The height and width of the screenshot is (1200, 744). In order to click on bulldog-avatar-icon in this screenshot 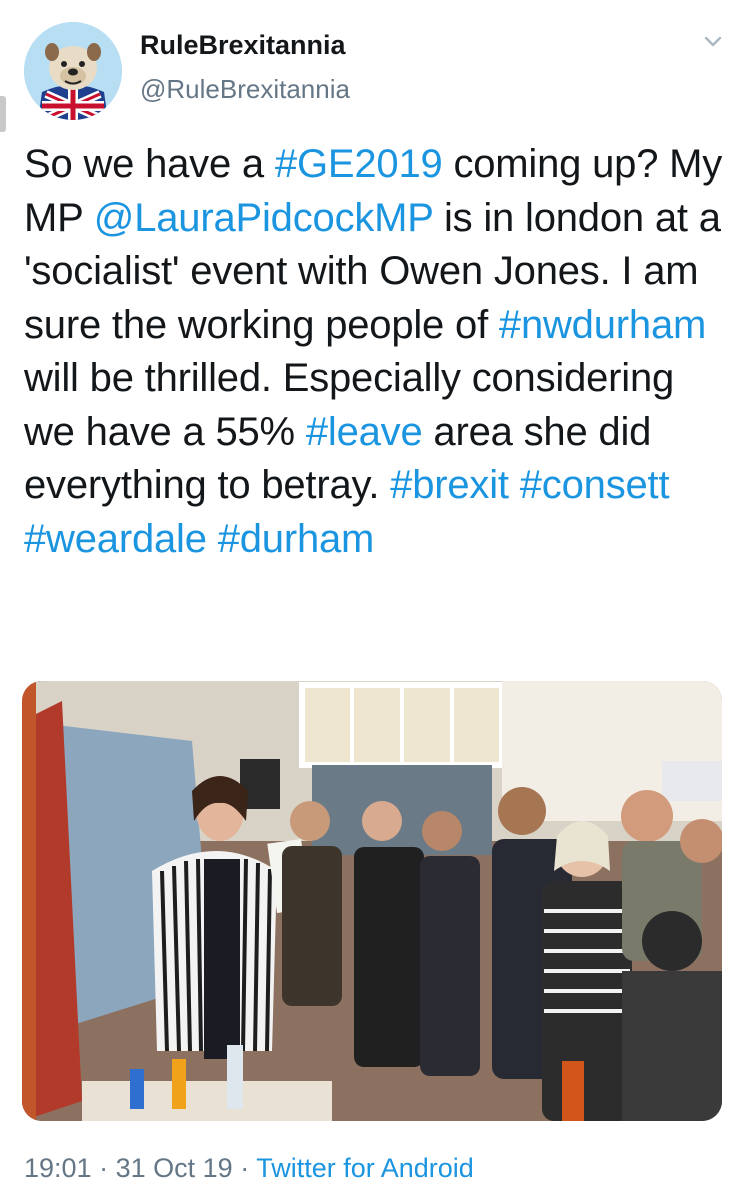, I will do `click(73, 71)`.